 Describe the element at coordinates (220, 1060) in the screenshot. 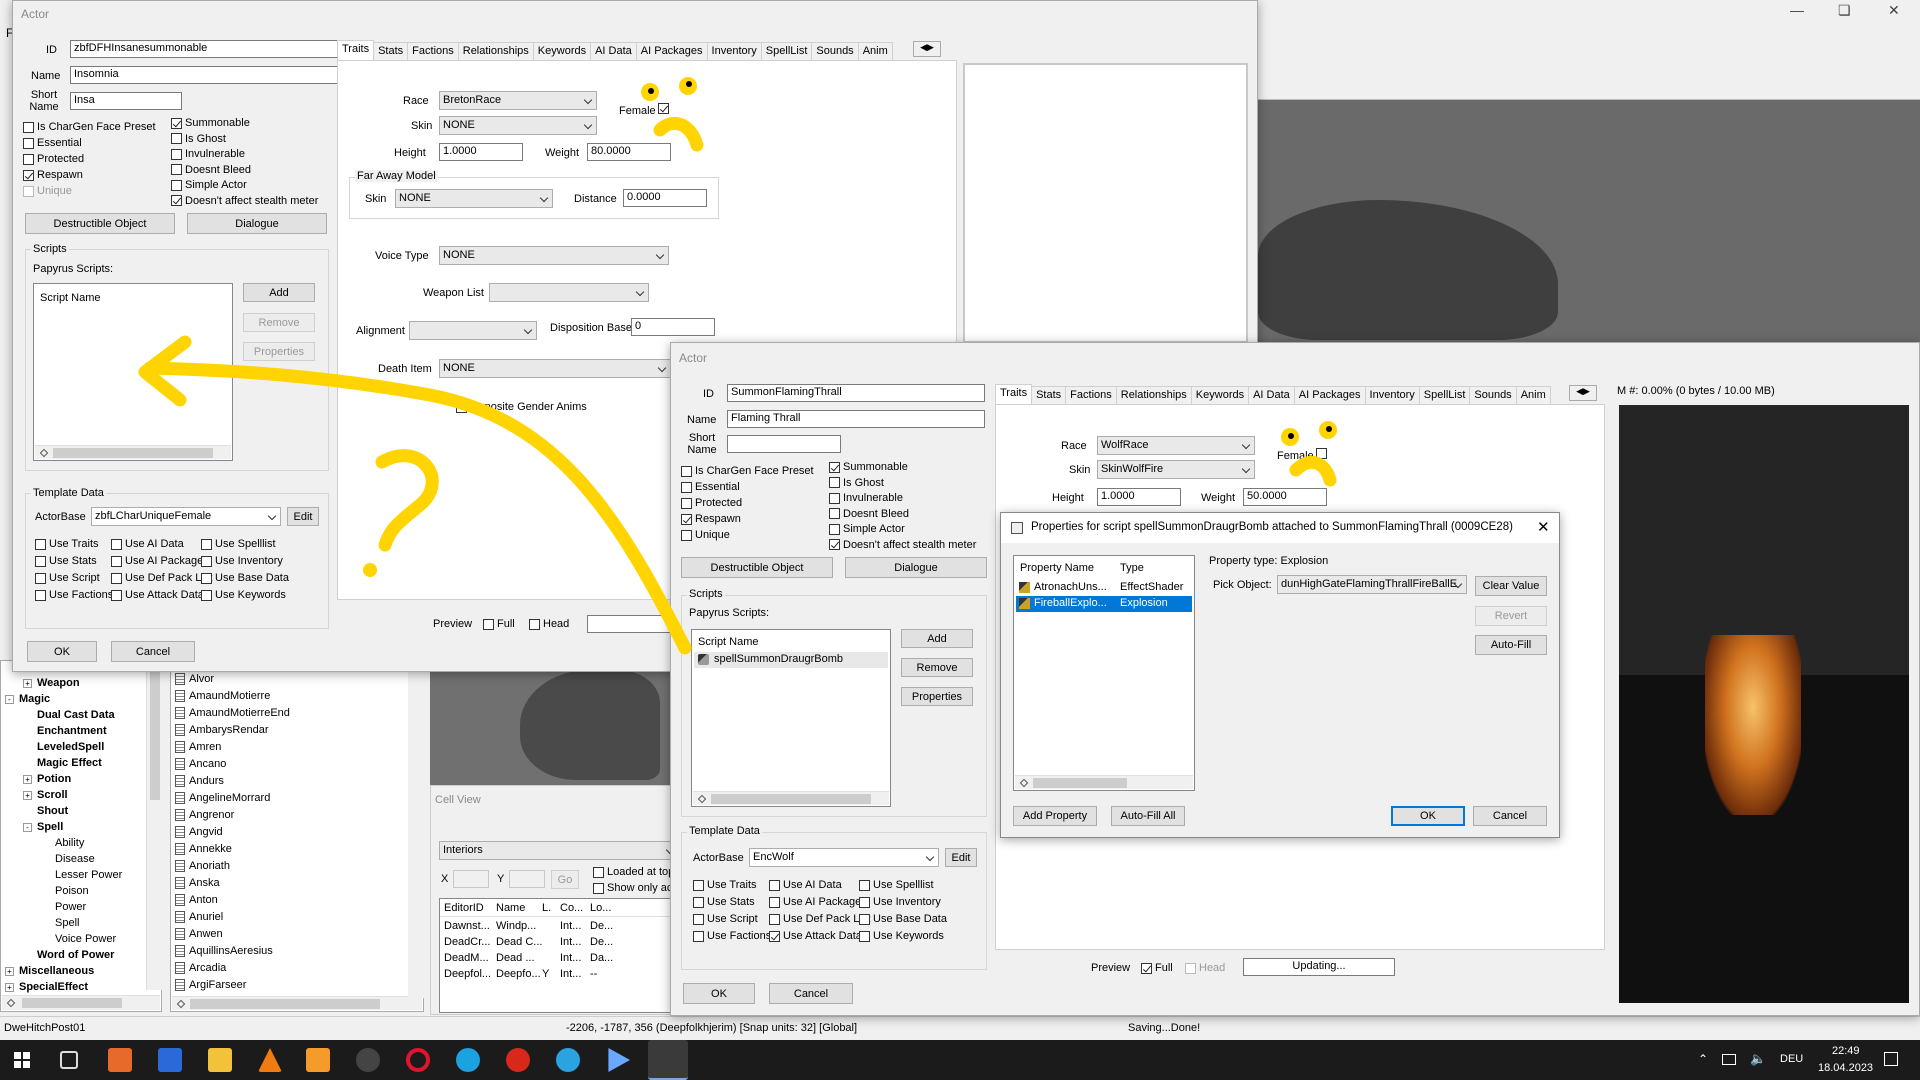

I see `file-explorer-icon` at that location.